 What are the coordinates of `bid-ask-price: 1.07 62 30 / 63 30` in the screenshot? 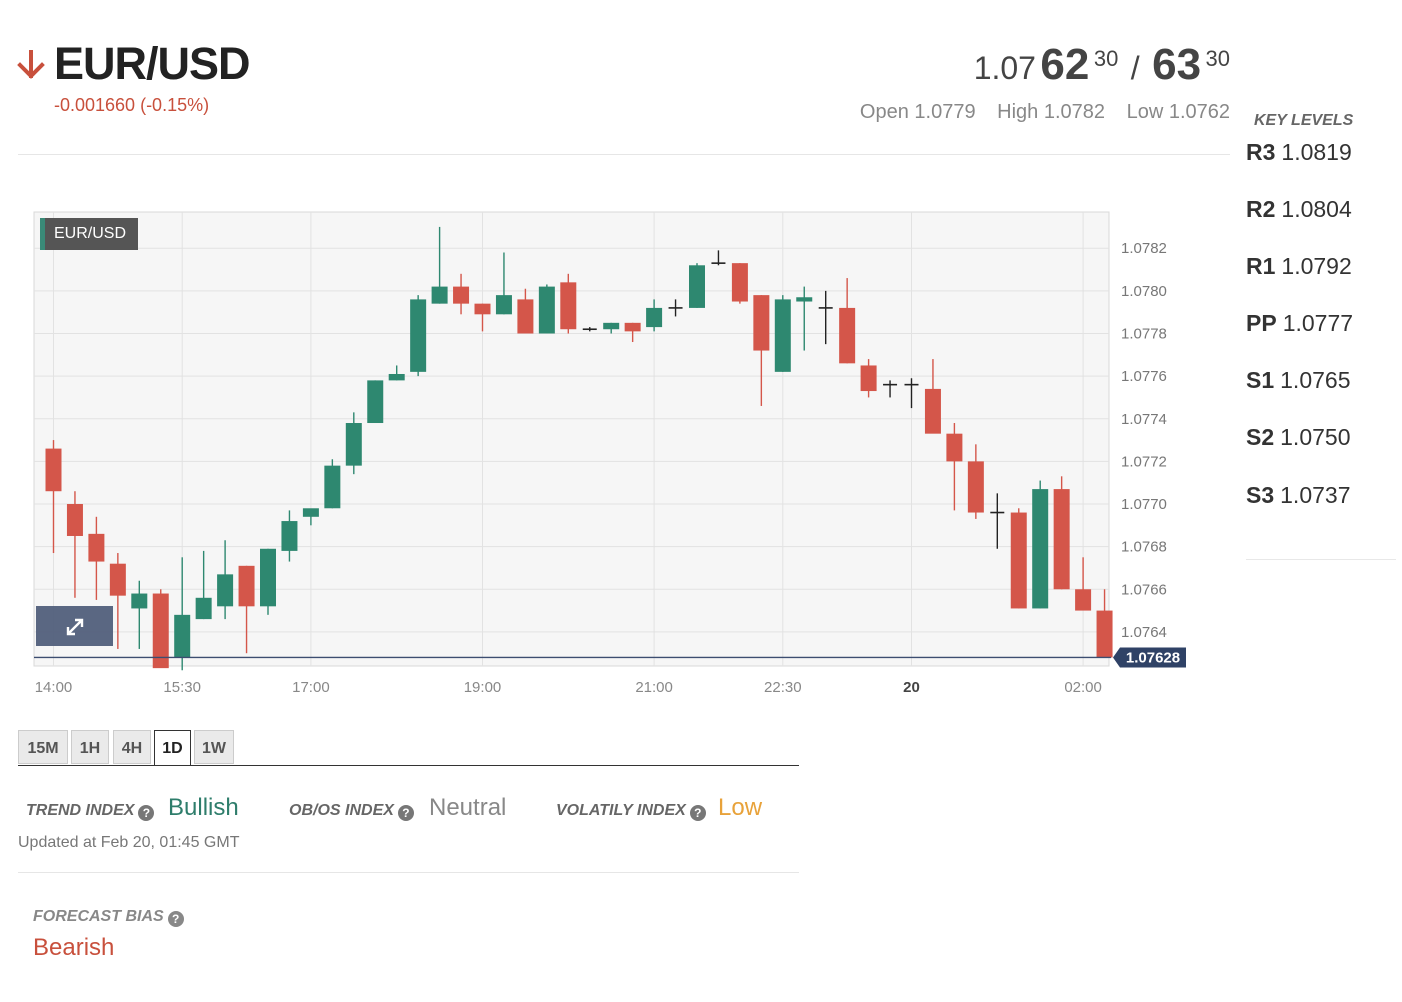 It's located at (1102, 65).